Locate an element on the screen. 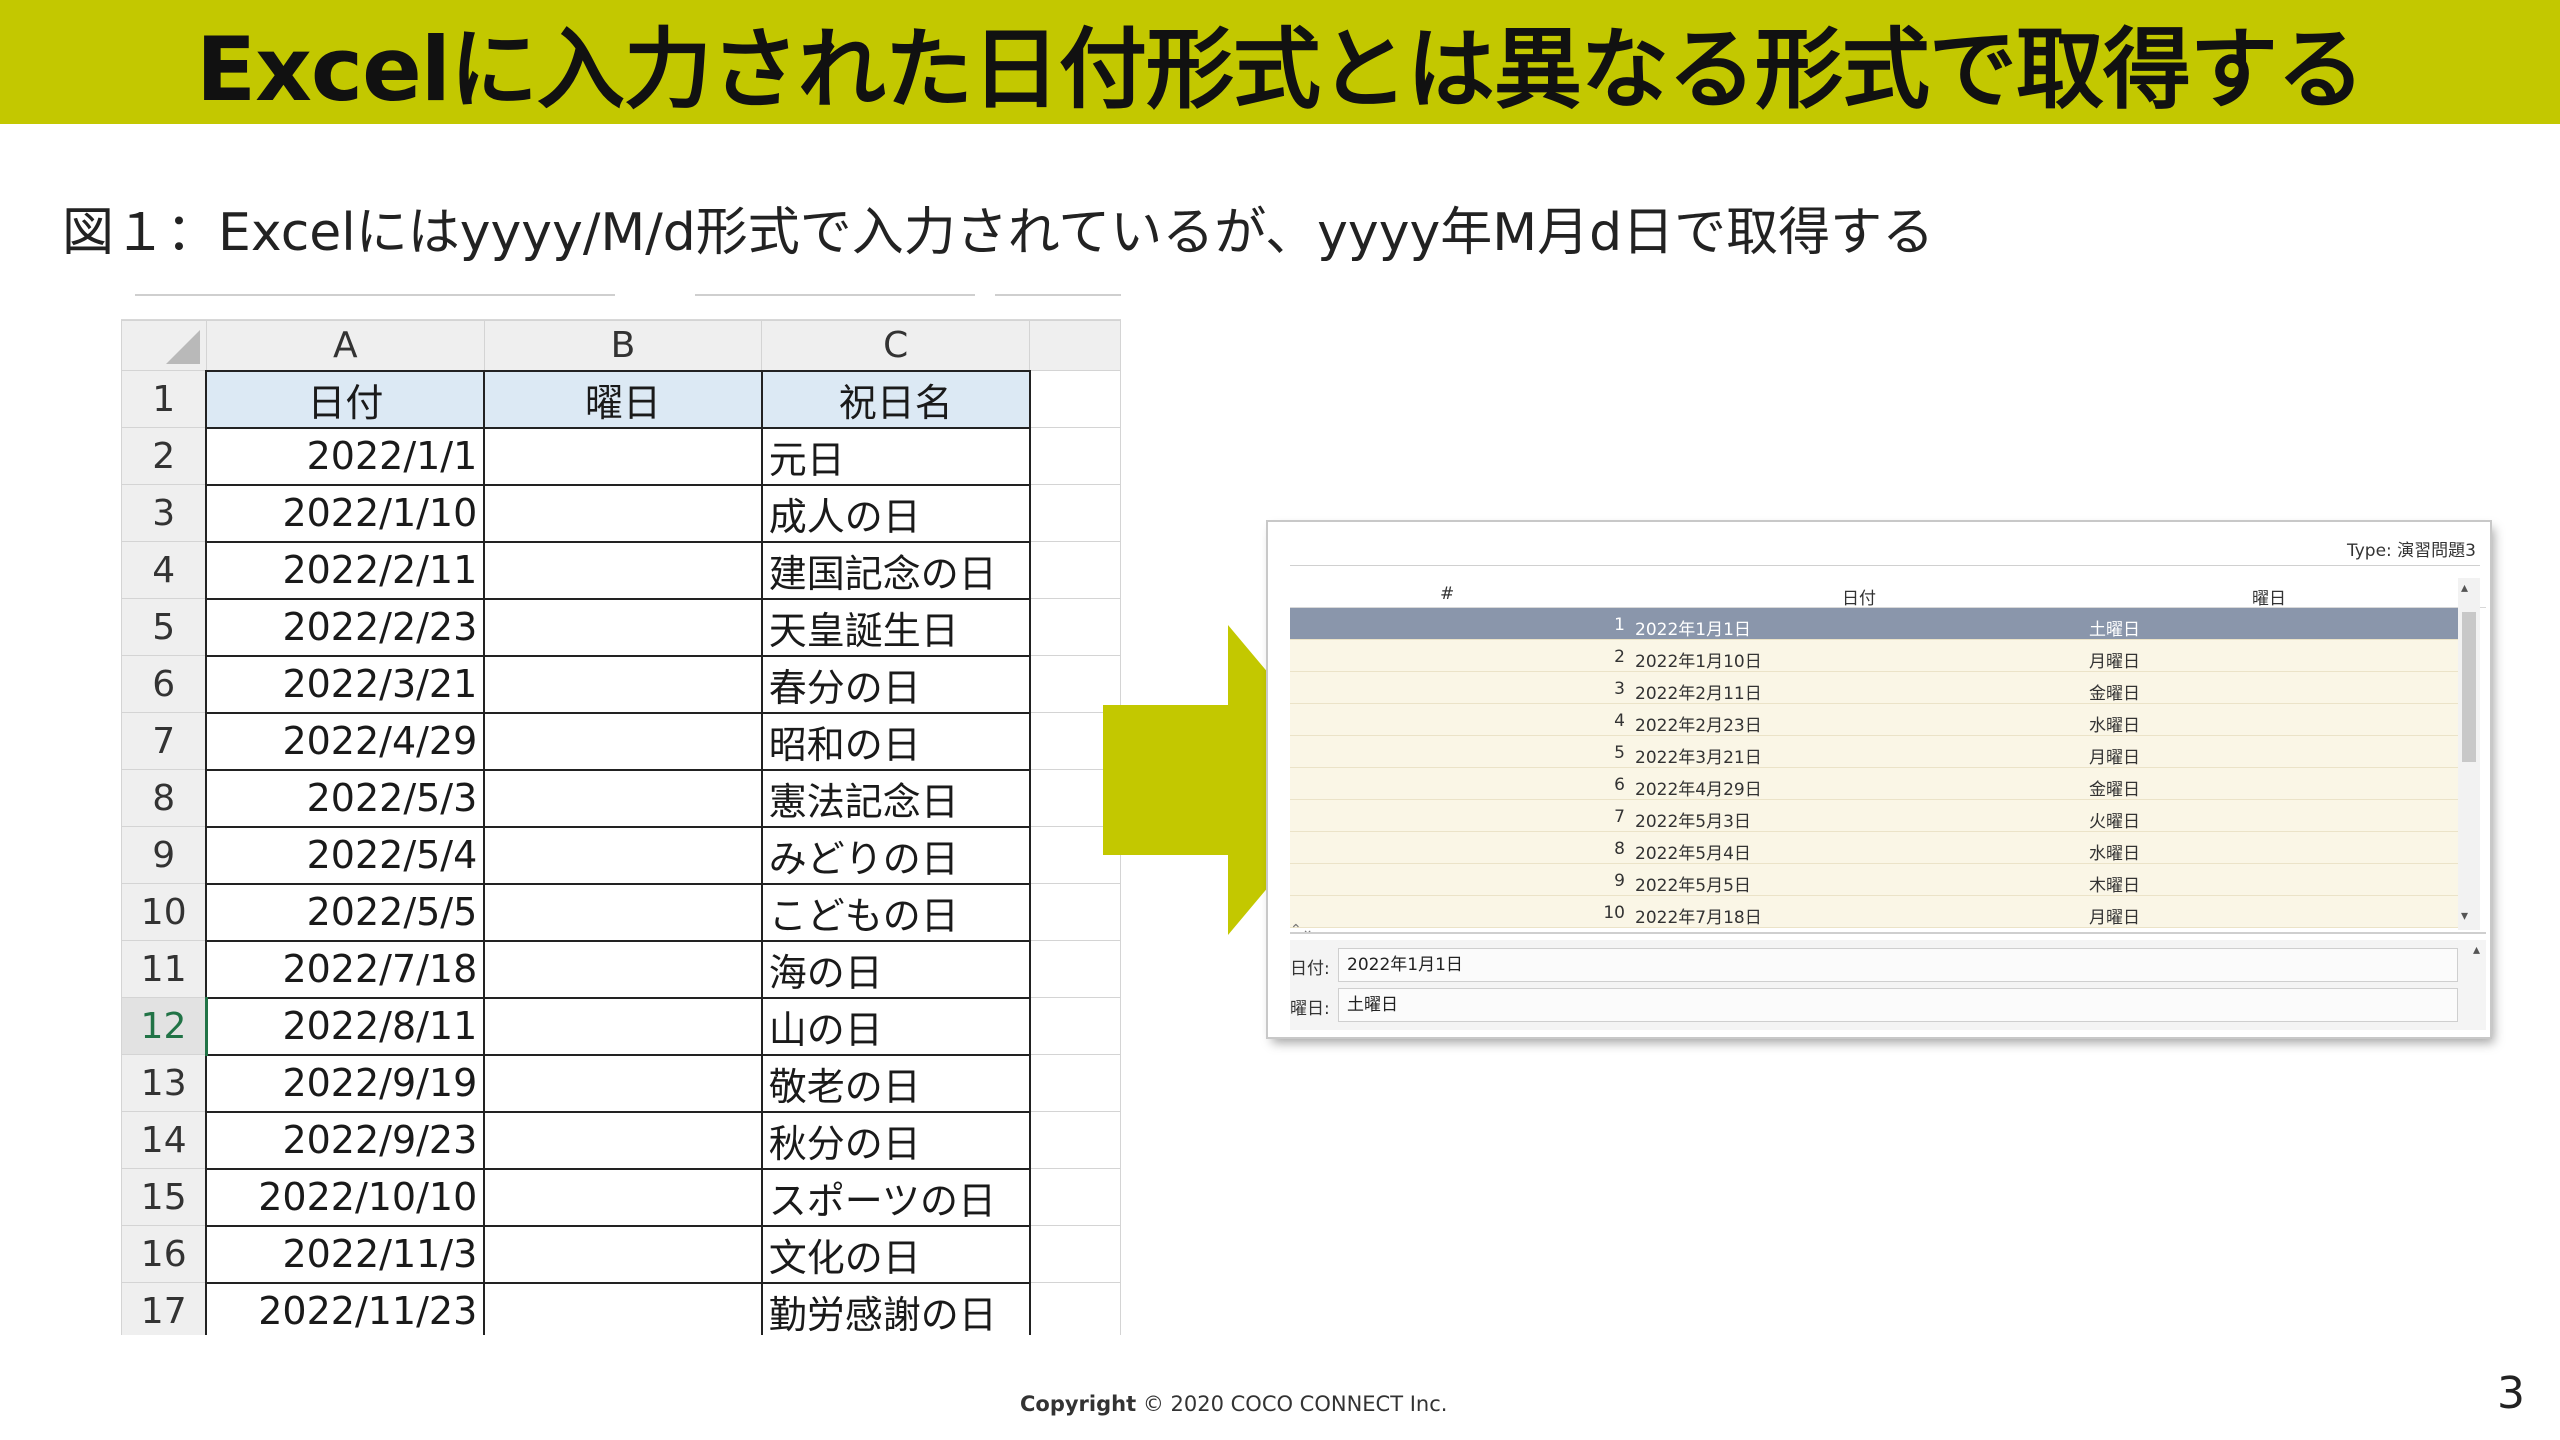 Image resolution: width=2560 pixels, height=1440 pixels. row-header: 11 is located at coordinates (164, 969).